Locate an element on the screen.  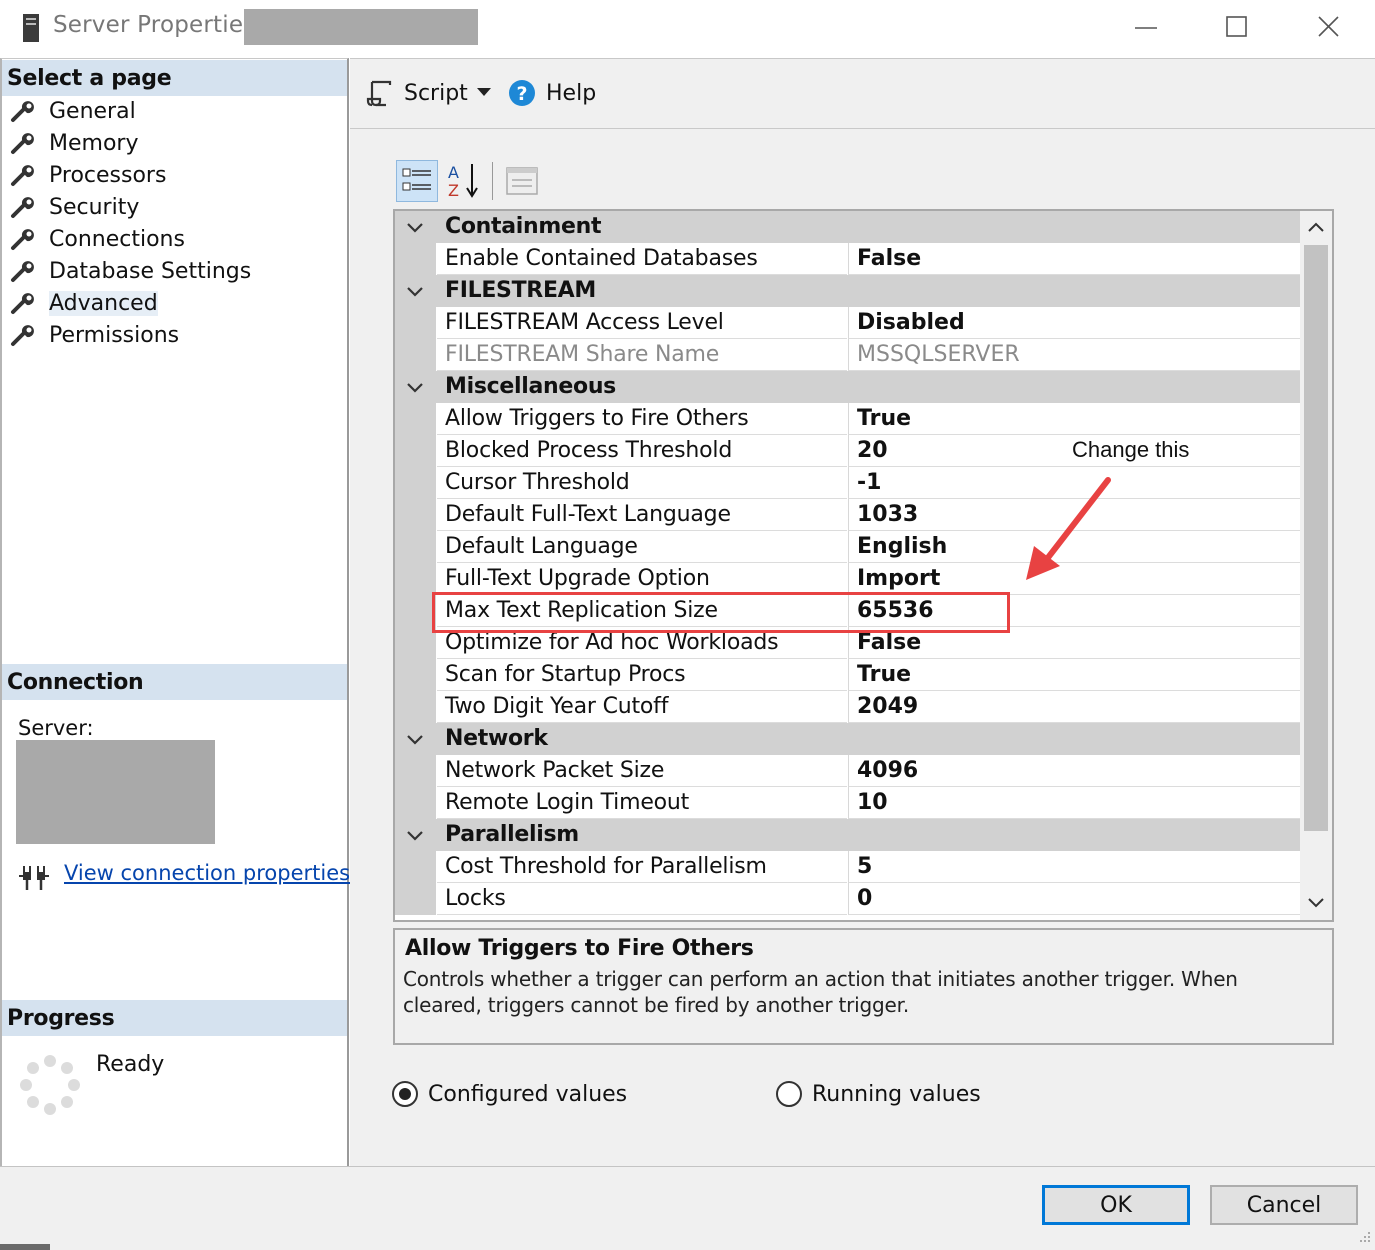
alphabetical-view-button: A Z is located at coordinates (465, 181).